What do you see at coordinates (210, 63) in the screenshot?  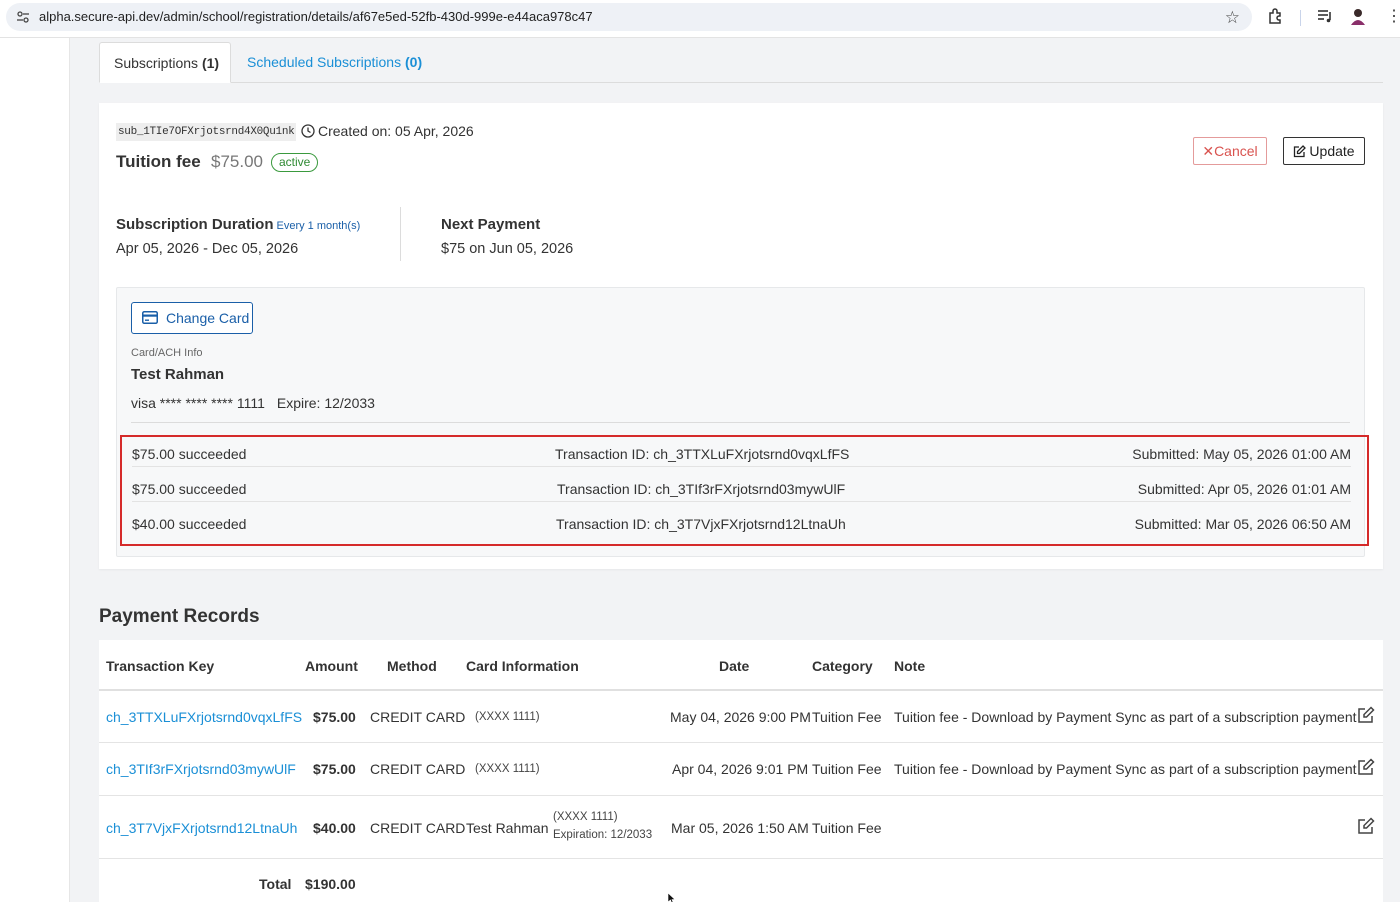 I see `tab-count: (1)` at bounding box center [210, 63].